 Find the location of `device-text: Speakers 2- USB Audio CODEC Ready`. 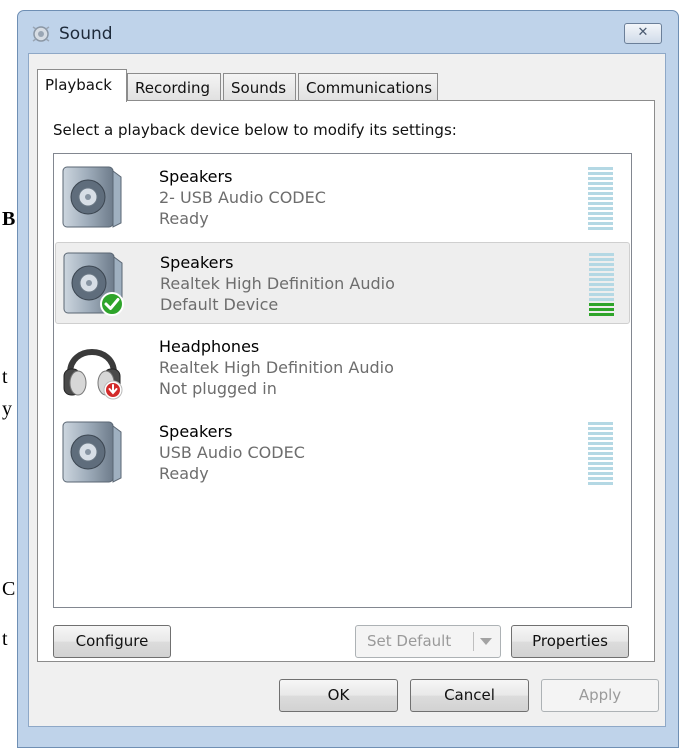

device-text: Speakers 2- USB Audio CODEC Ready is located at coordinates (242, 197).